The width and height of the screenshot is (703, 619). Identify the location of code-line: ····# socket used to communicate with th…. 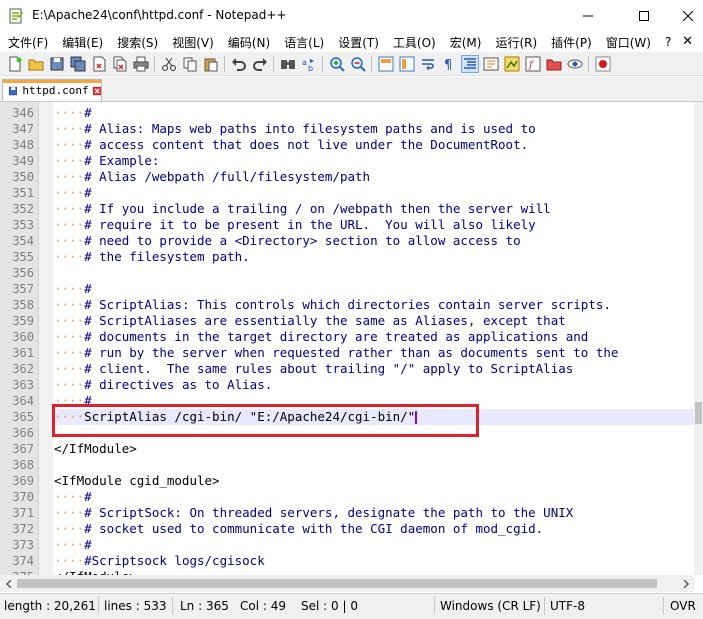
(374, 529).